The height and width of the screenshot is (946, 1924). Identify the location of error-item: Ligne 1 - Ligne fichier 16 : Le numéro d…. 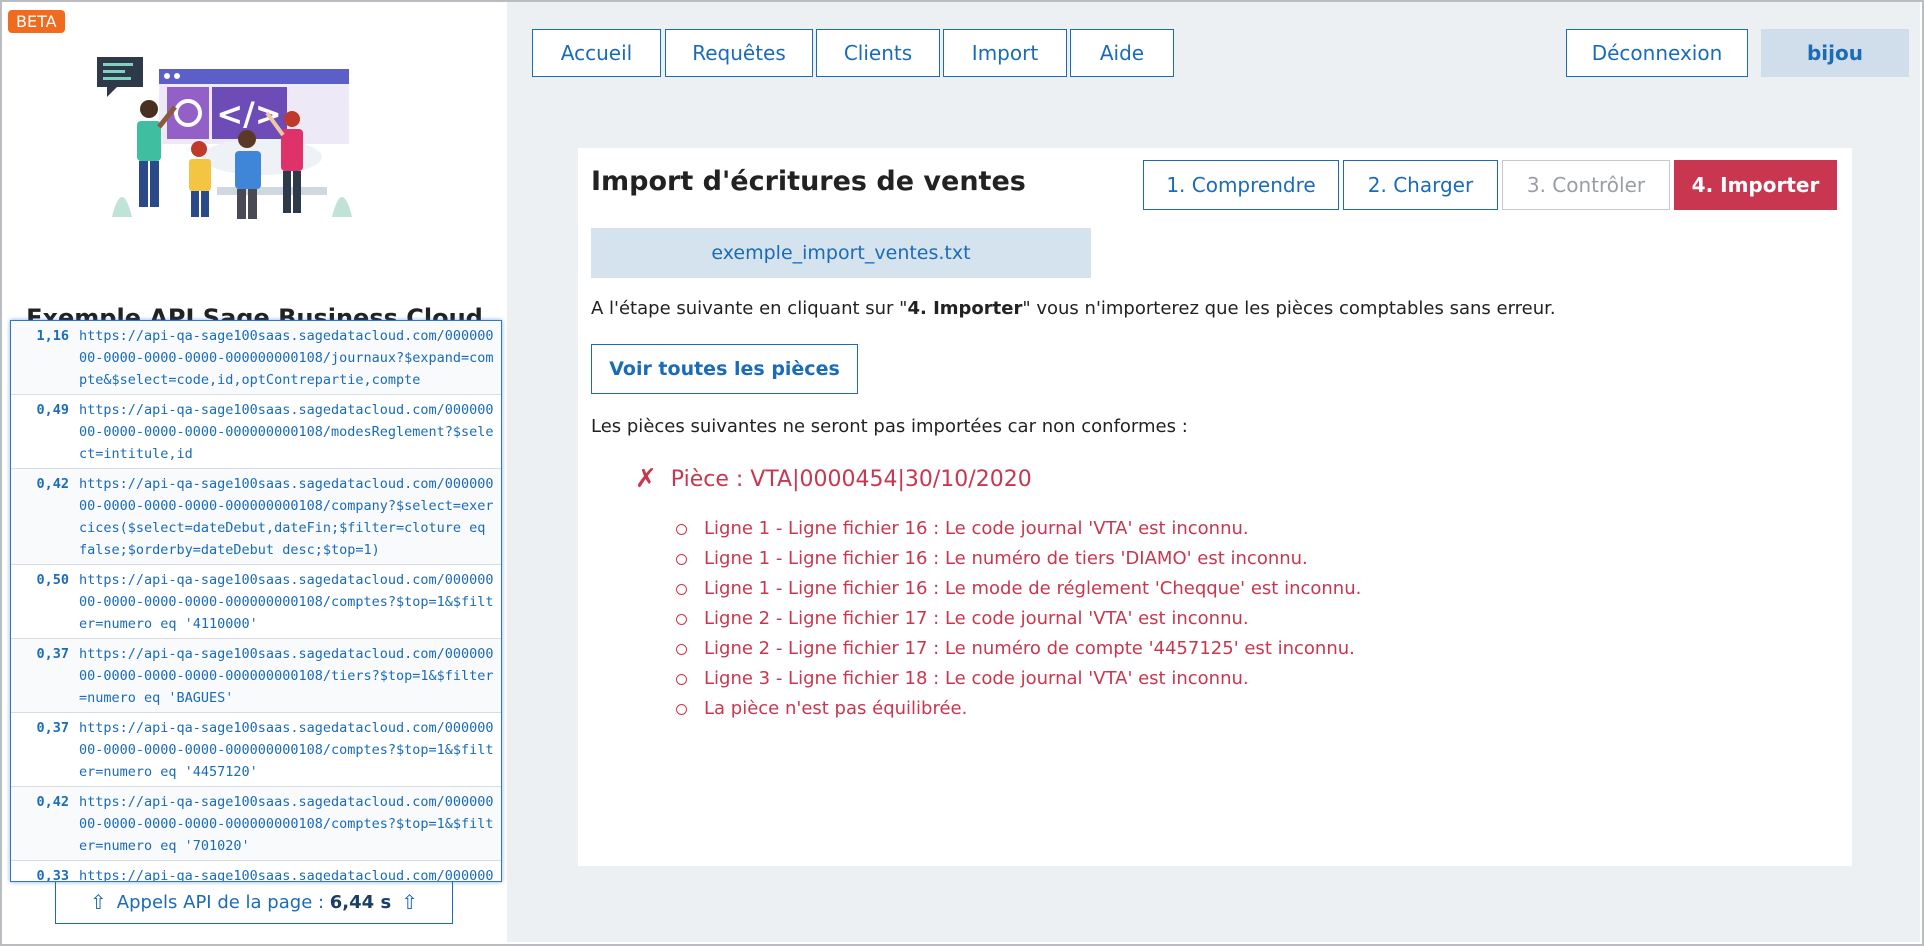
(1018, 559).